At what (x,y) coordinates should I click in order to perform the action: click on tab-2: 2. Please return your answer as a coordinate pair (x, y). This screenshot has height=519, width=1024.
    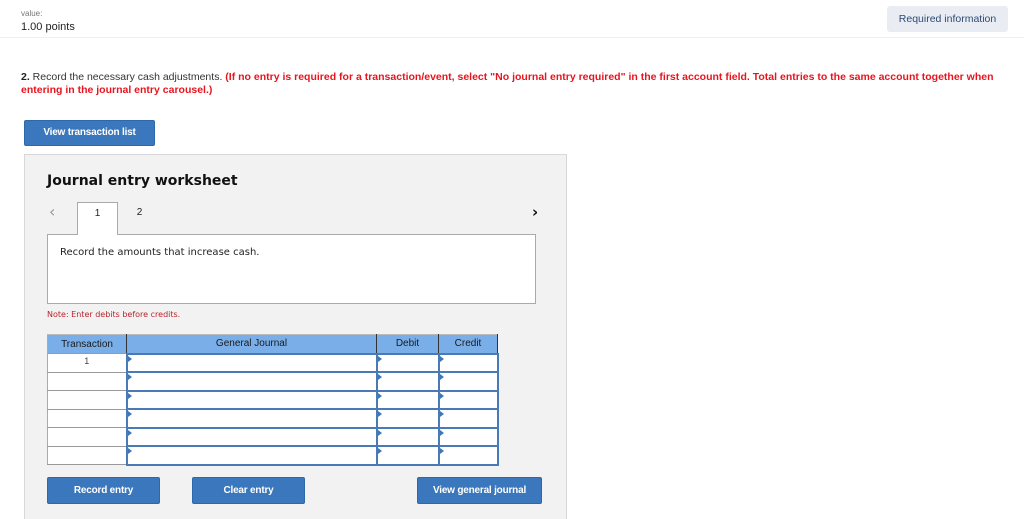
    Looking at the image, I should click on (139, 218).